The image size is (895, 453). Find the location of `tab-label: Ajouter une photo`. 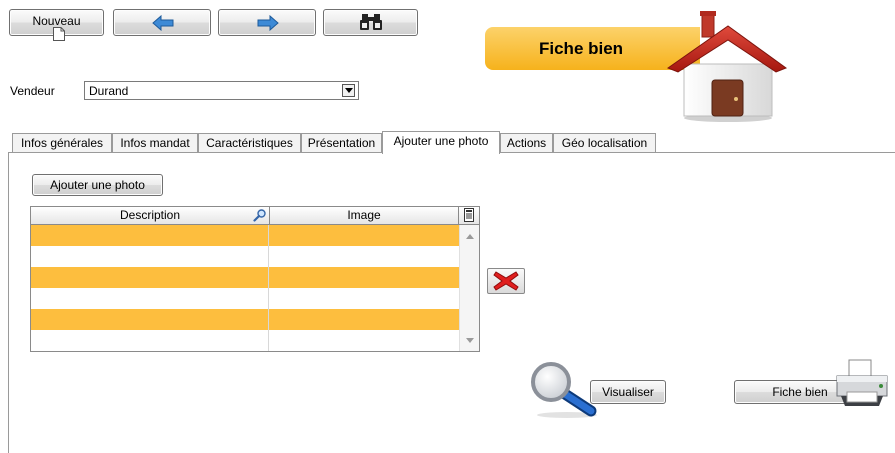

tab-label: Ajouter une photo is located at coordinates (441, 141).